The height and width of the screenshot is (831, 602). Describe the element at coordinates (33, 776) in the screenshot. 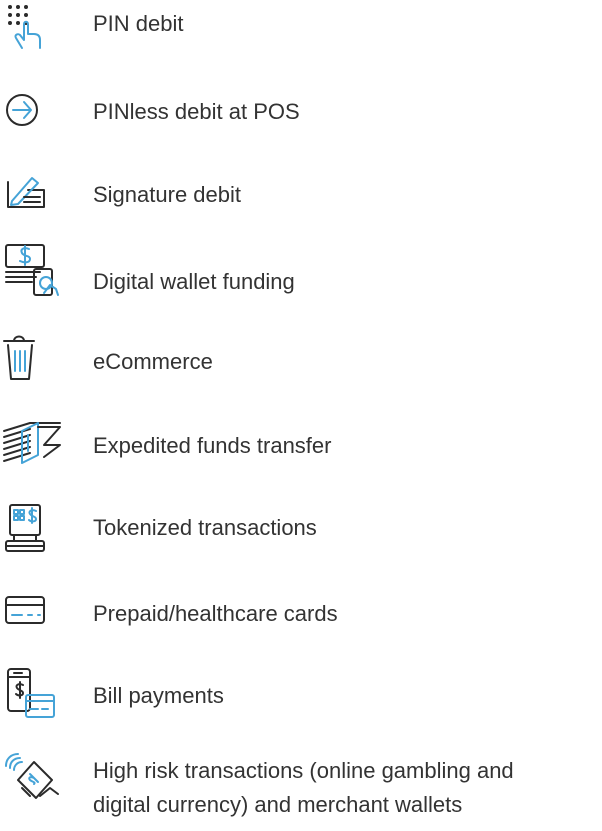

I see `contactless-payment-icon` at that location.